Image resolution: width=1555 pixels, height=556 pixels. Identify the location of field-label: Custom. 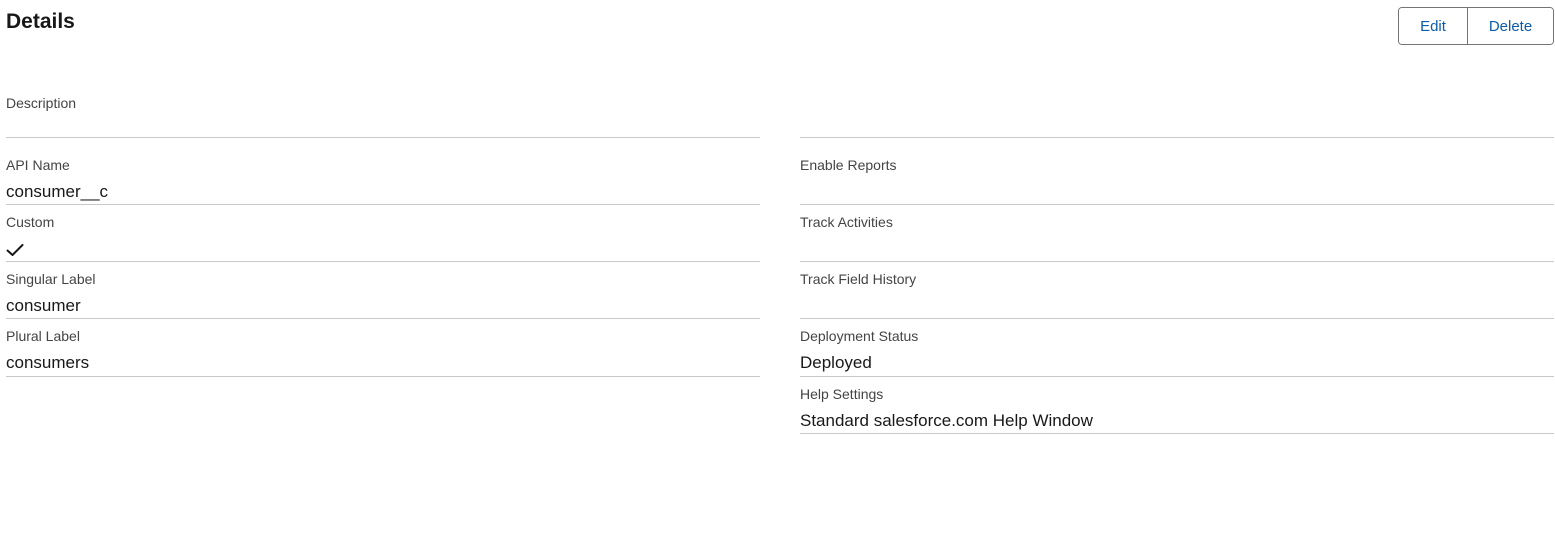
(30, 222).